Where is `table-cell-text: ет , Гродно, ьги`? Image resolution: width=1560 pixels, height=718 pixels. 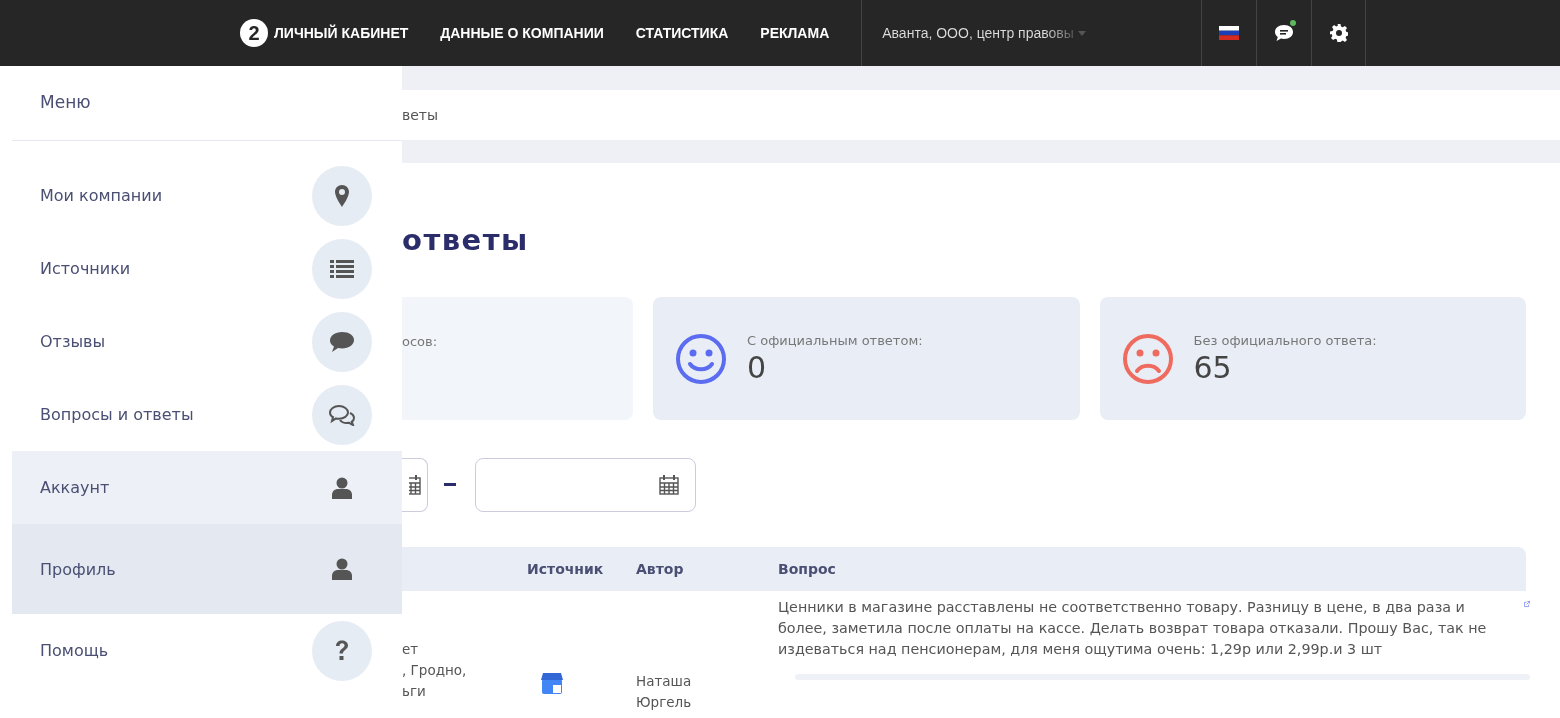
table-cell-text: ет , Гродно, ьги is located at coordinates (435, 670).